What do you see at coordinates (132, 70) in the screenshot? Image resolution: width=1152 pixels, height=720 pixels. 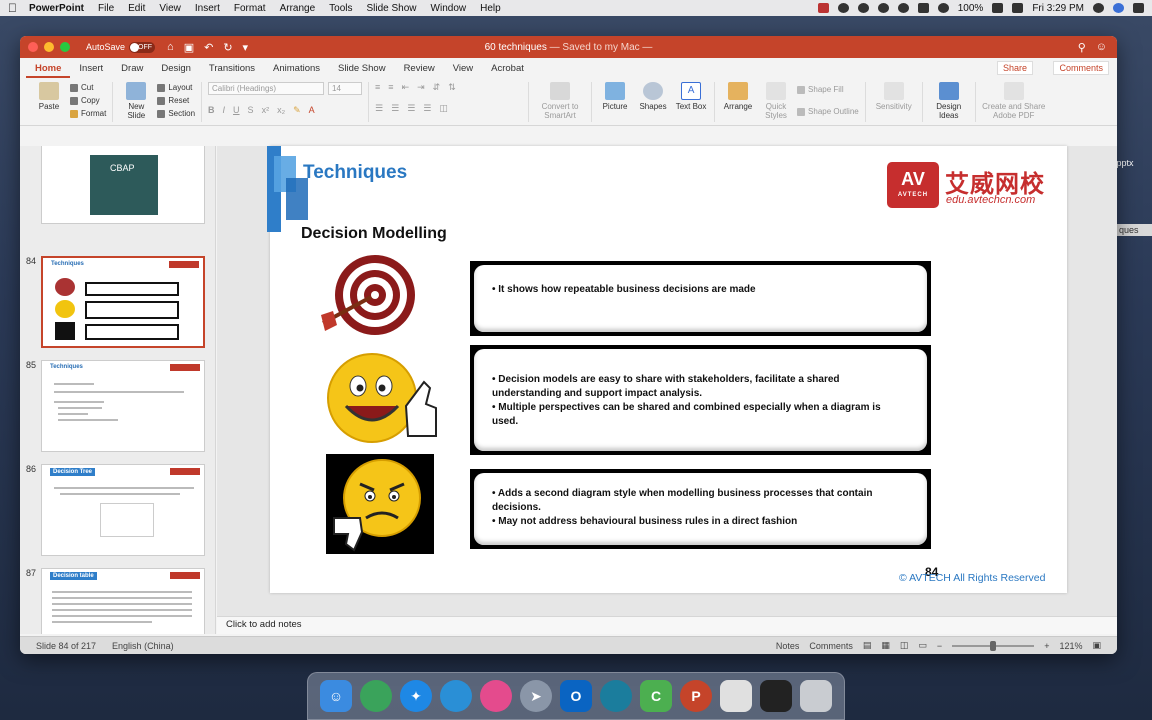 I see `tab-draw: Draw` at bounding box center [132, 70].